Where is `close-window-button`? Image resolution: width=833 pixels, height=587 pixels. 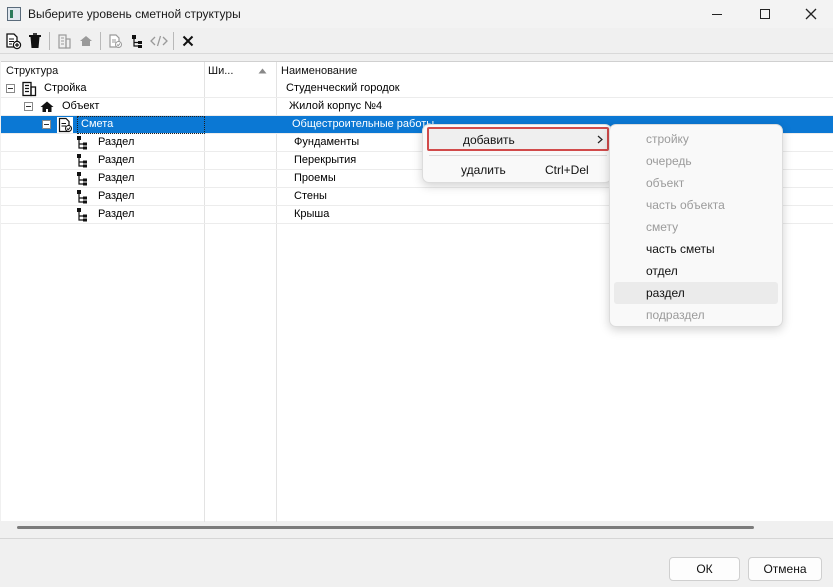 close-window-button is located at coordinates (810, 14).